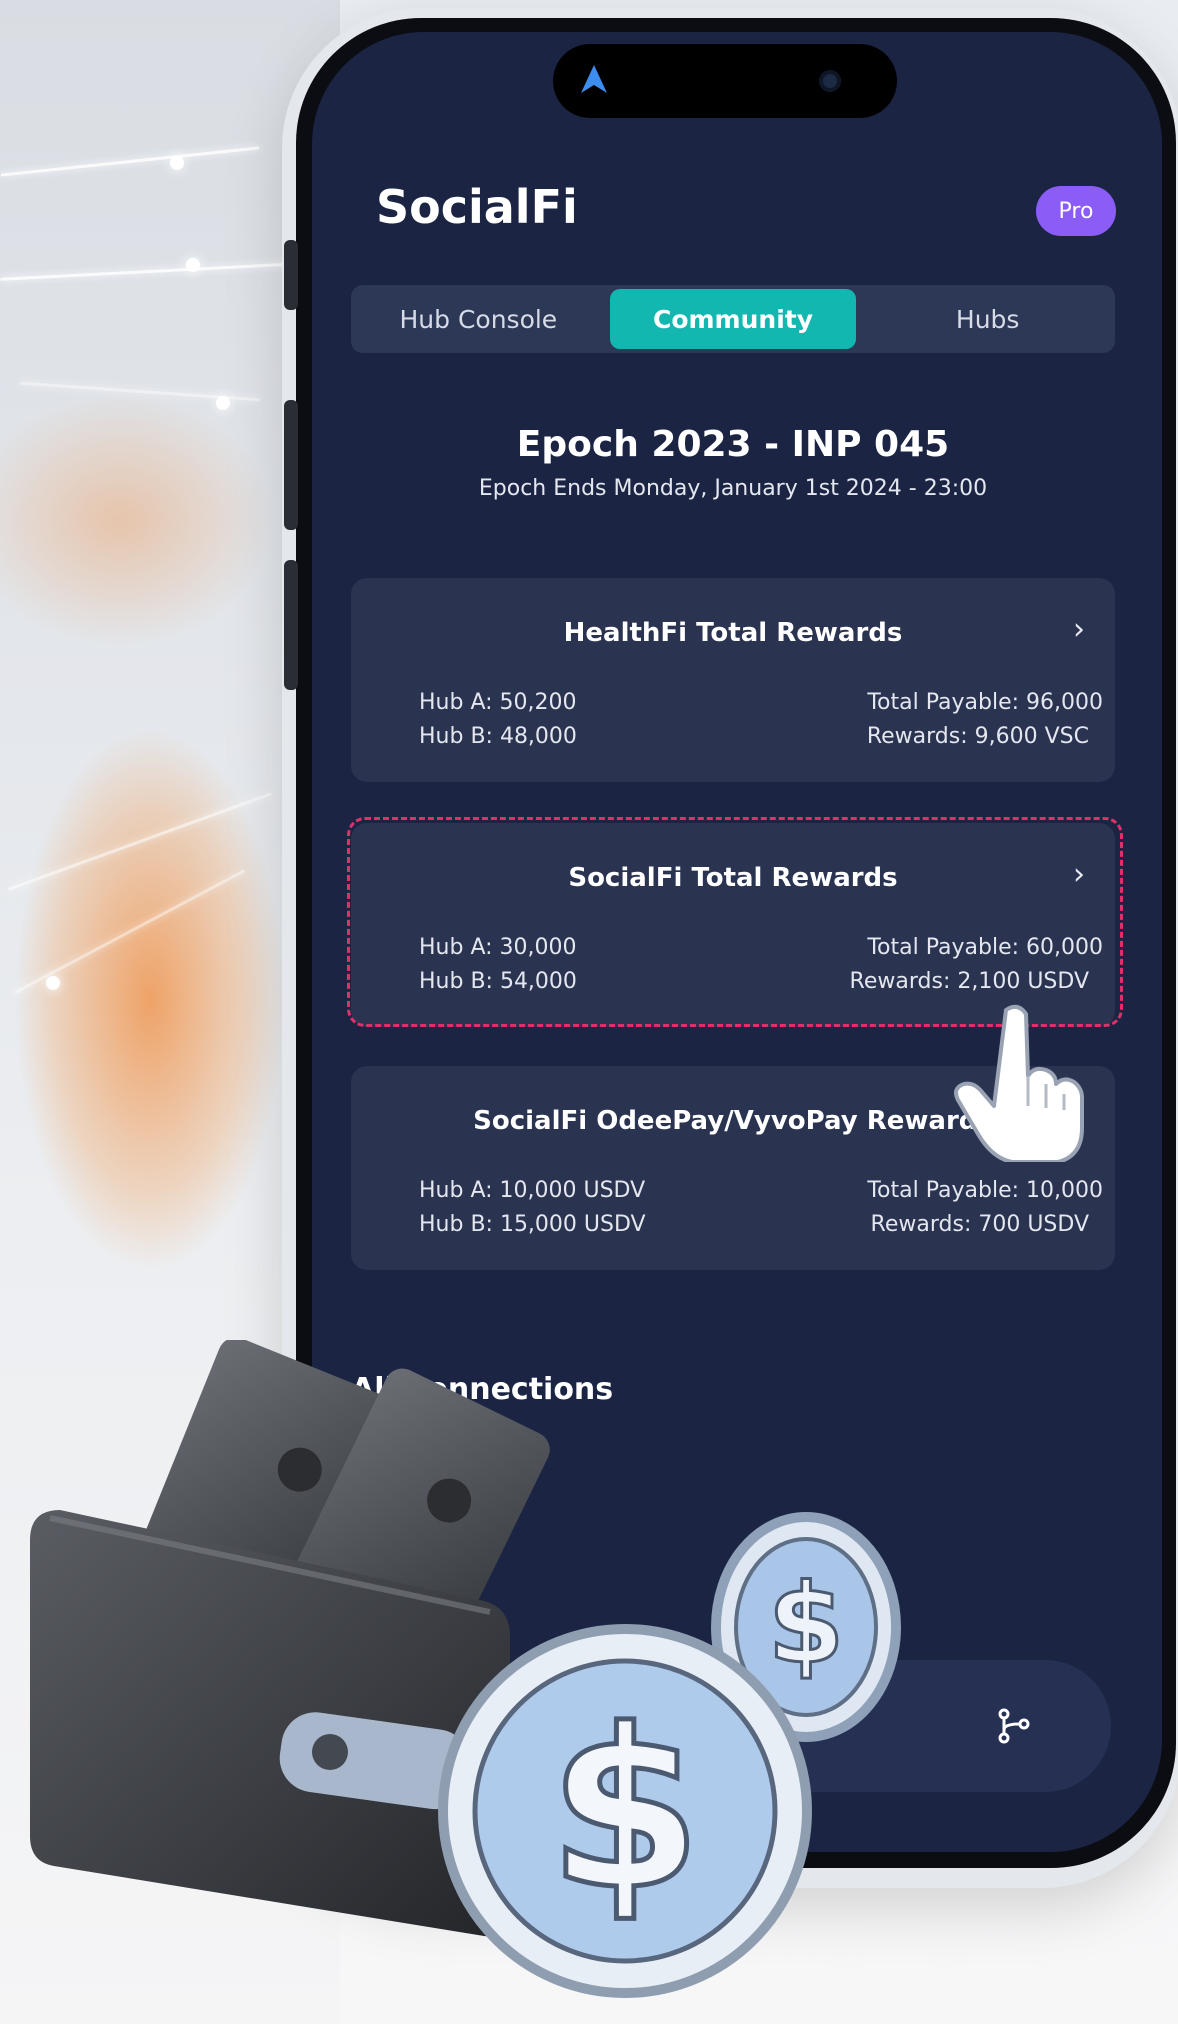 This screenshot has height=2024, width=1178. I want to click on share-network-icon, so click(1014, 1726).